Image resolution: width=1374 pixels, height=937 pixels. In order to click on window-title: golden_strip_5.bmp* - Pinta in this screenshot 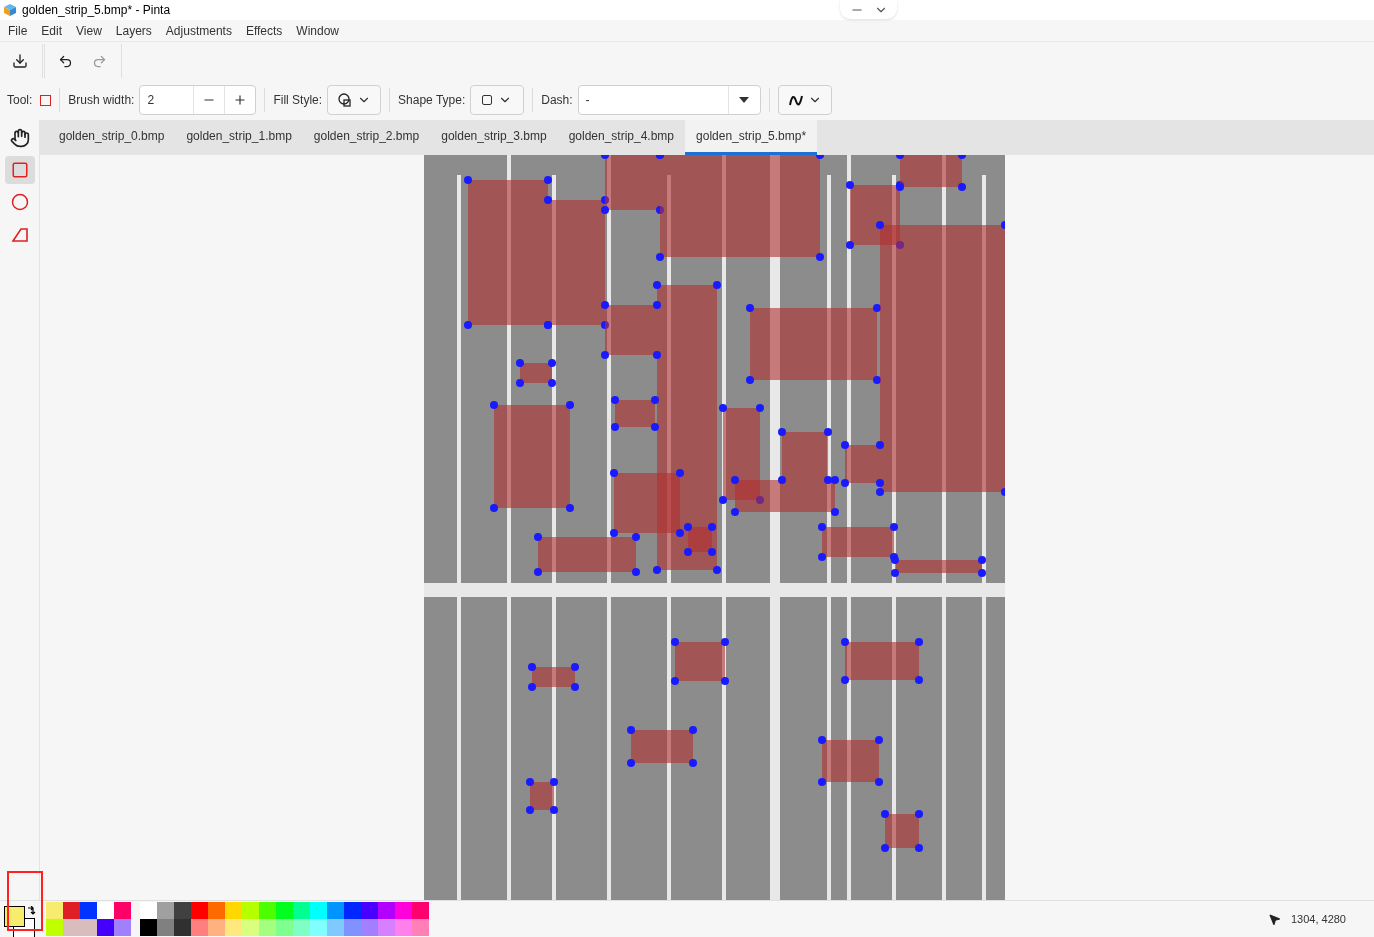, I will do `click(96, 10)`.